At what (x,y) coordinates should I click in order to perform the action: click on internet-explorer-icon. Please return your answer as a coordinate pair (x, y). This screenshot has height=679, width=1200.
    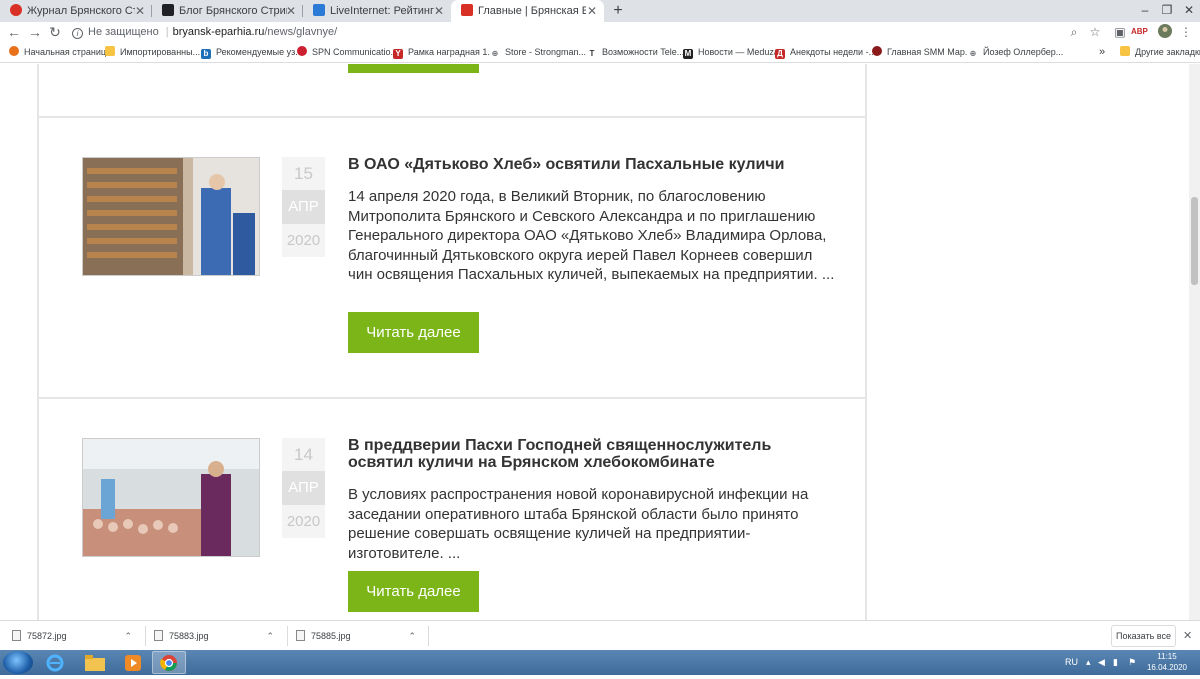
    Looking at the image, I should click on (55, 662).